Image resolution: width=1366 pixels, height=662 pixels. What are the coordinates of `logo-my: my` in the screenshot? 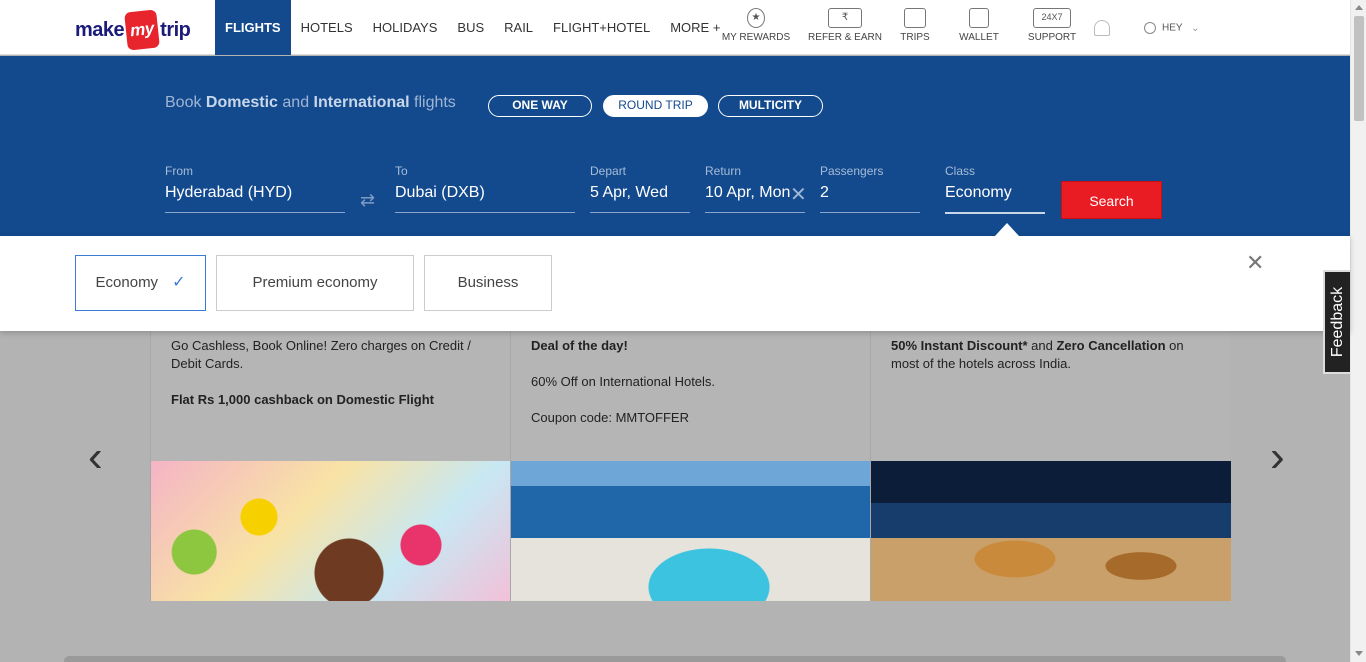 It's located at (142, 30).